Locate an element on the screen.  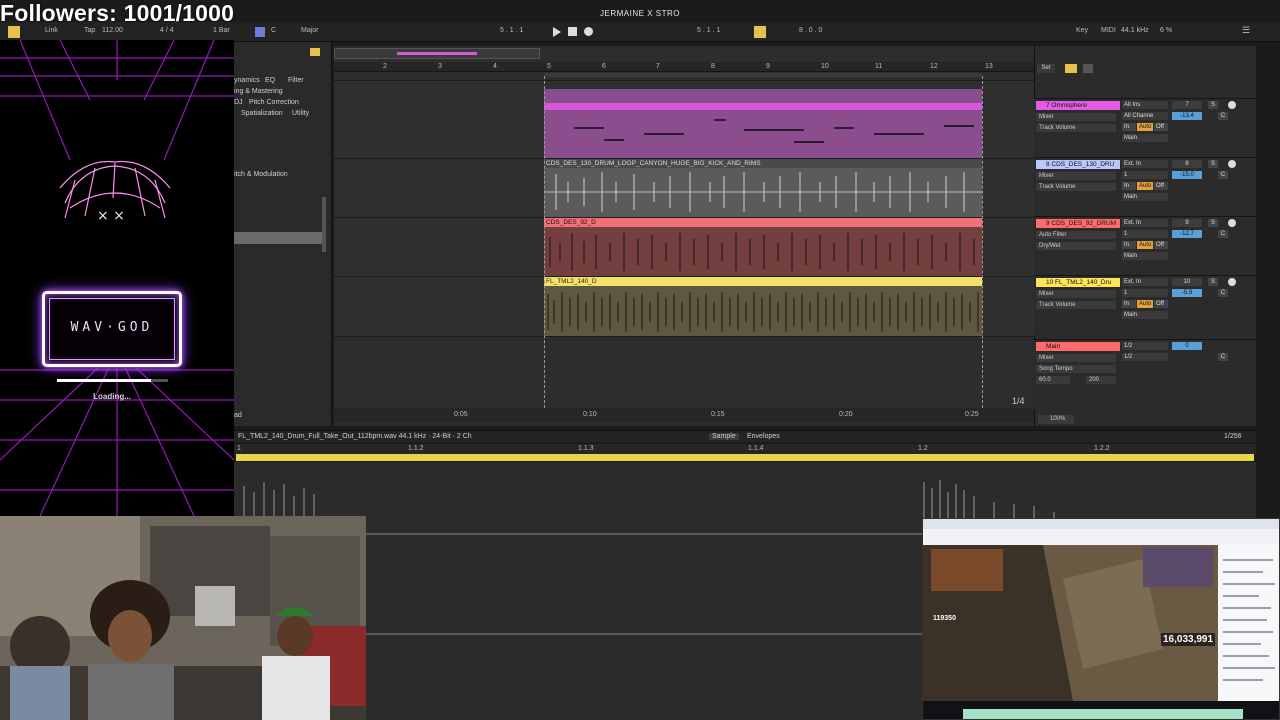
browser-item: Pitch Correction is located at coordinates (274, 102).